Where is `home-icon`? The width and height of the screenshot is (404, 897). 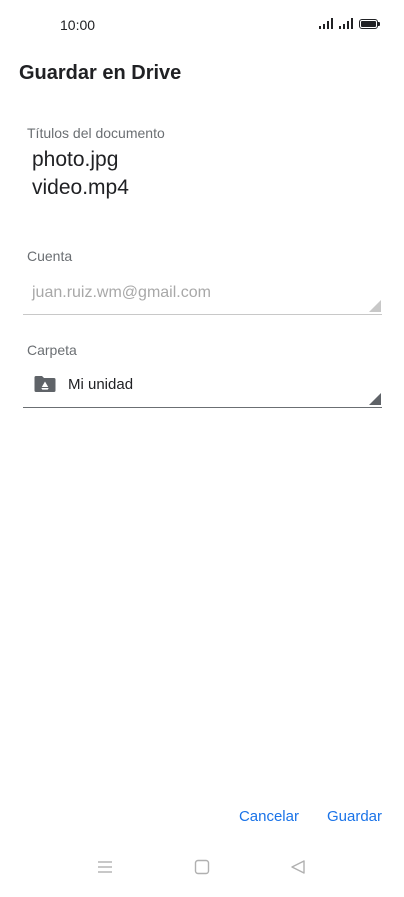
home-icon is located at coordinates (202, 867).